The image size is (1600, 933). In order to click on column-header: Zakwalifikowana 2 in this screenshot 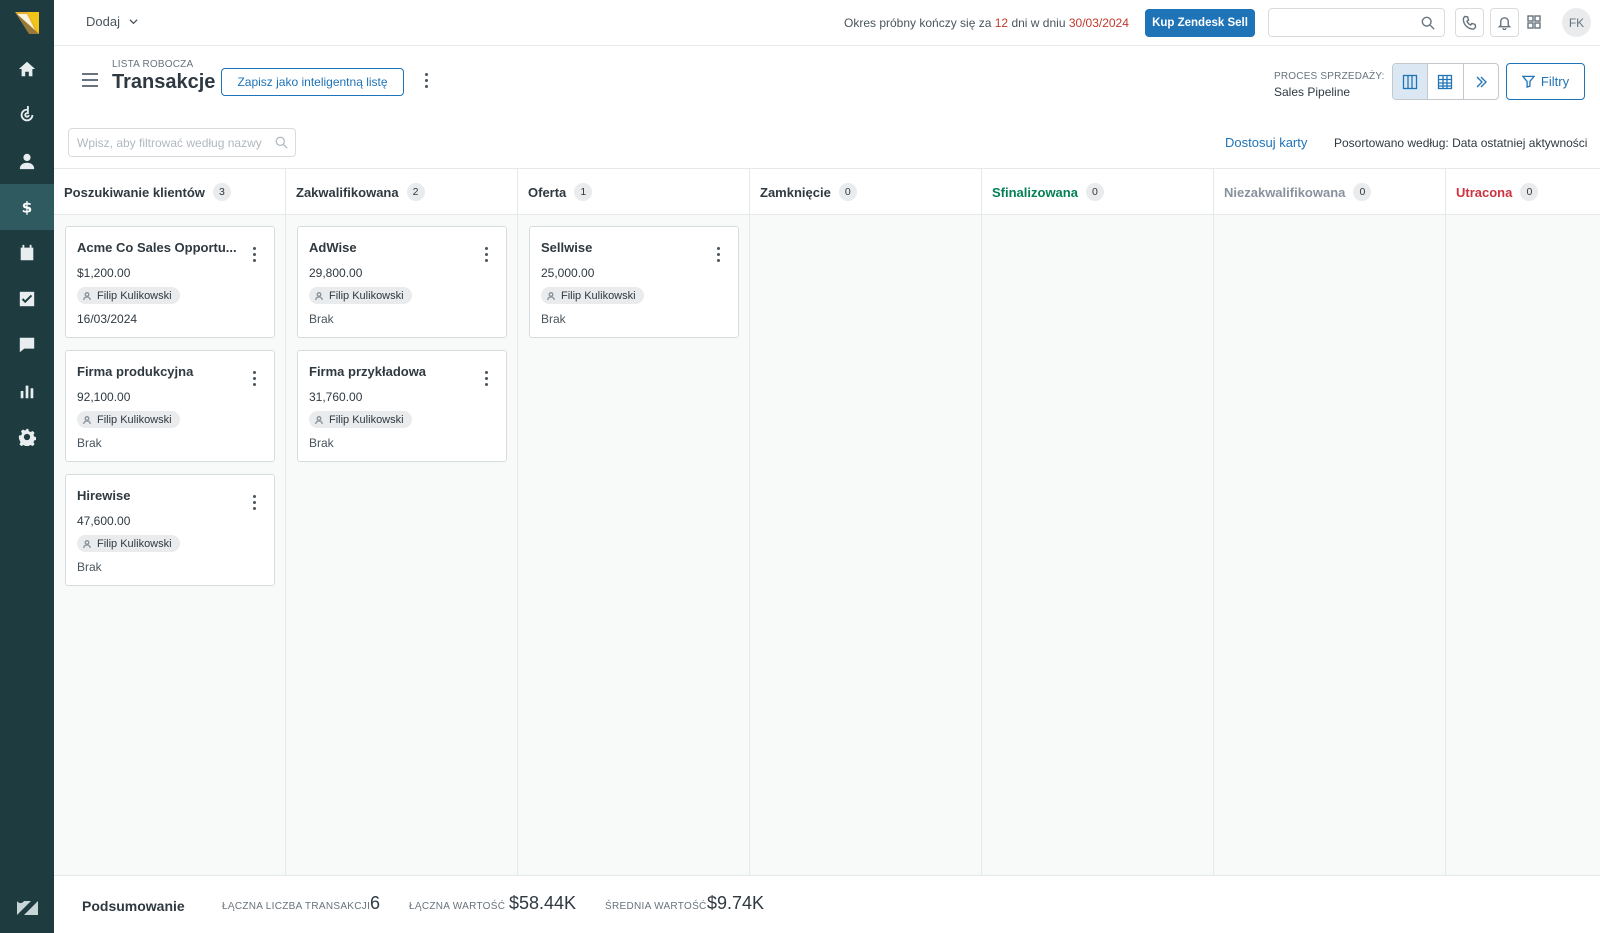, I will do `click(360, 192)`.